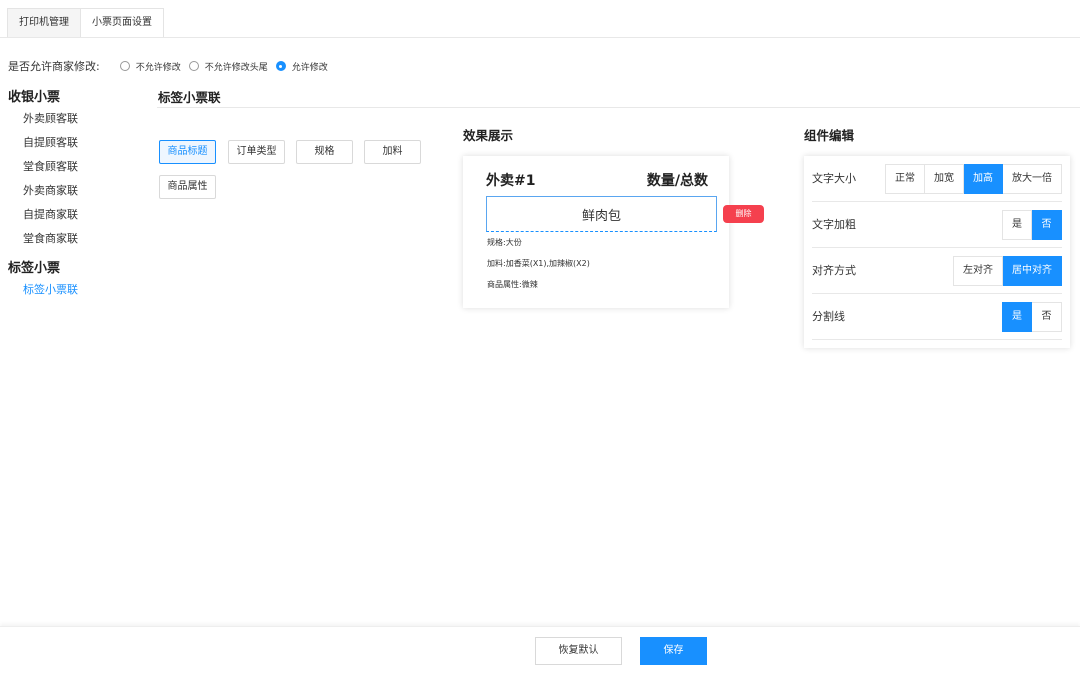 The width and height of the screenshot is (1080, 673). Describe the element at coordinates (578, 651) in the screenshot. I see `restore-default-button: 恢复默认` at that location.